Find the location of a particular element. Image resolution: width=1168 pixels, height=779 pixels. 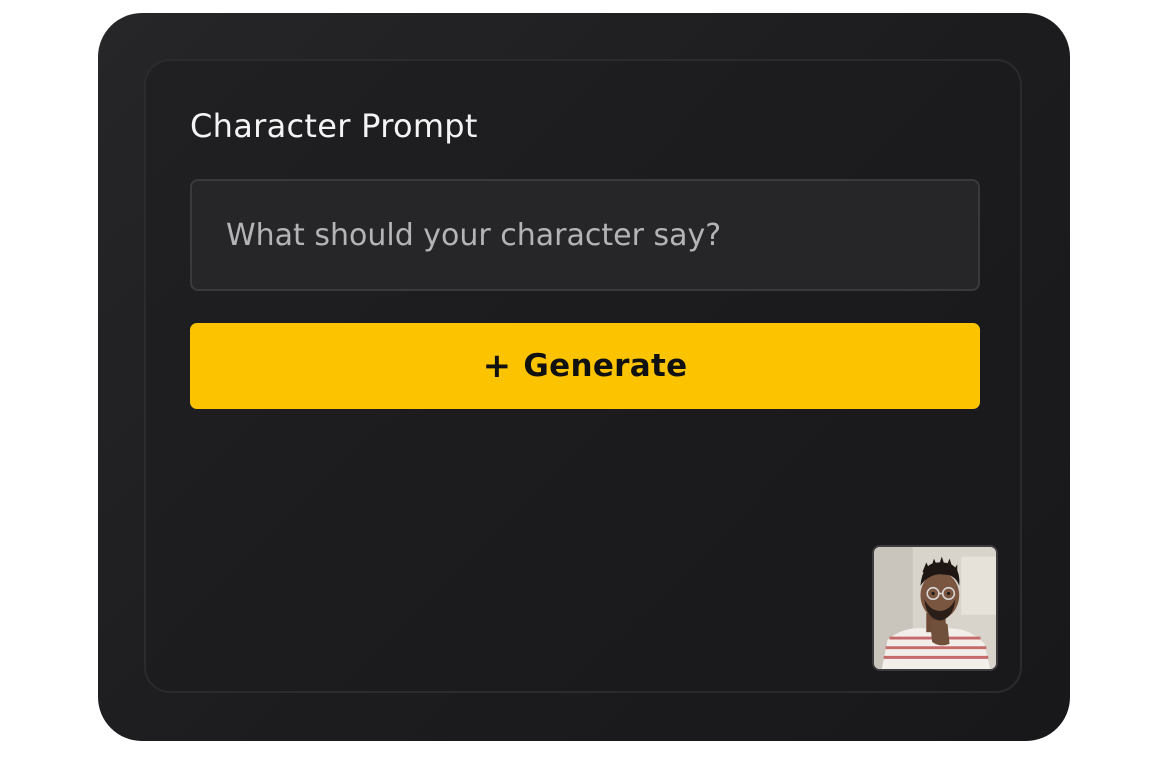

character-prompt-input is located at coordinates (585, 235).